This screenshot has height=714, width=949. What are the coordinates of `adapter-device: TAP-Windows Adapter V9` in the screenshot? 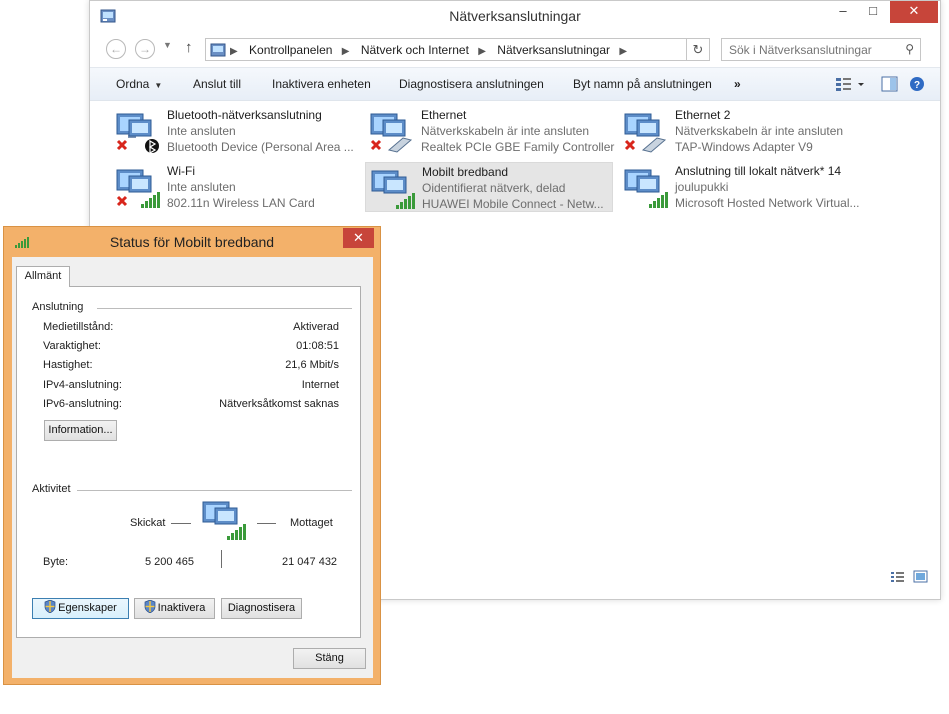 It's located at (744, 147).